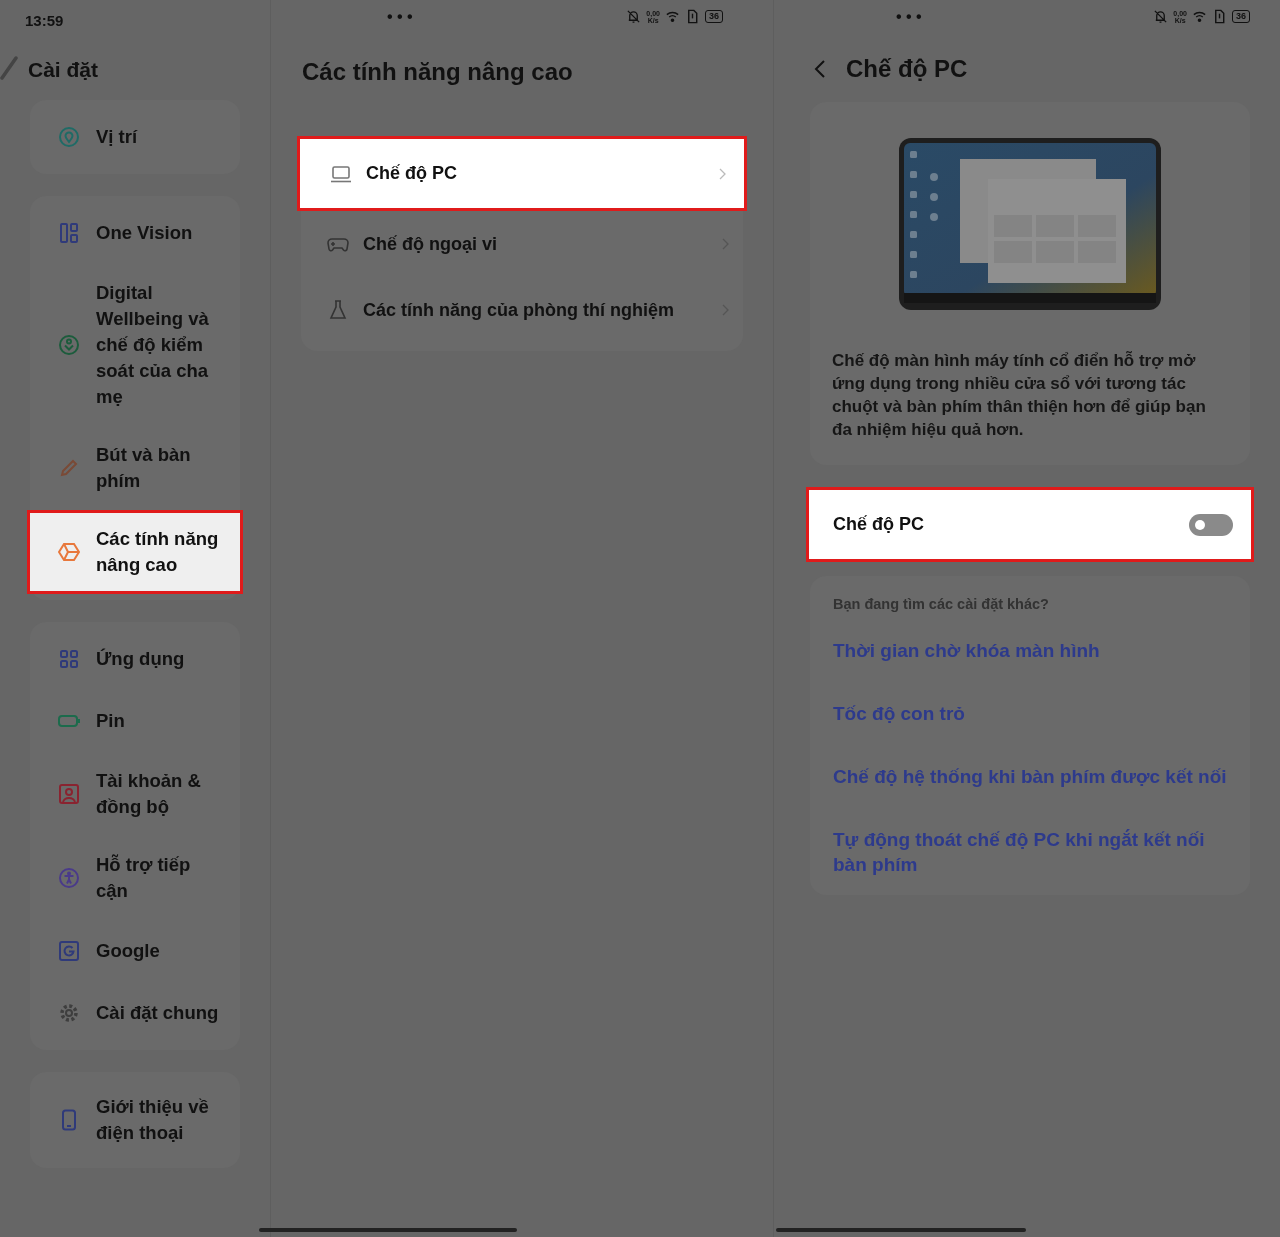  What do you see at coordinates (135, 1013) in the screenshot?
I see `sidebar-item: Cài đặt chung` at bounding box center [135, 1013].